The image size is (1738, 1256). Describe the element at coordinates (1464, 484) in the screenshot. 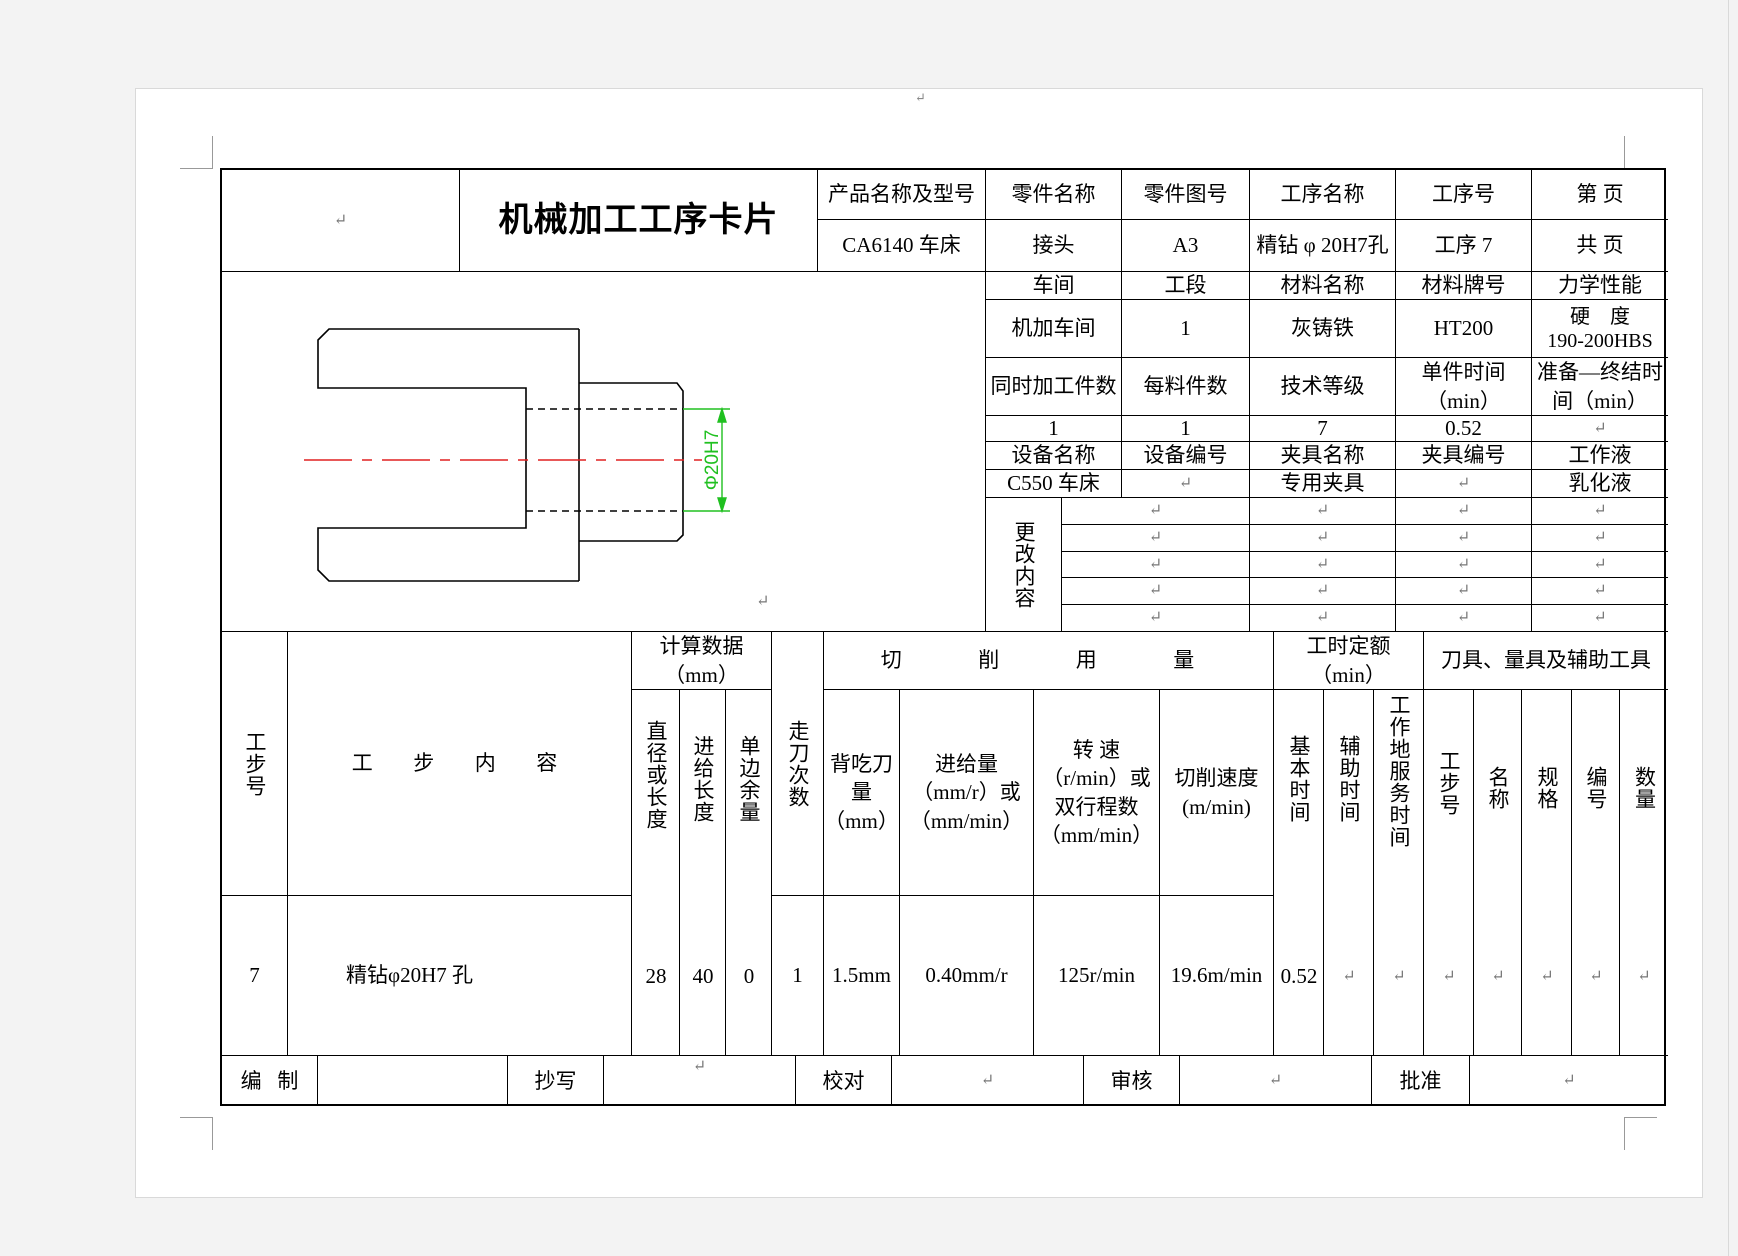

I see `fixture-no-value: ↵` at that location.